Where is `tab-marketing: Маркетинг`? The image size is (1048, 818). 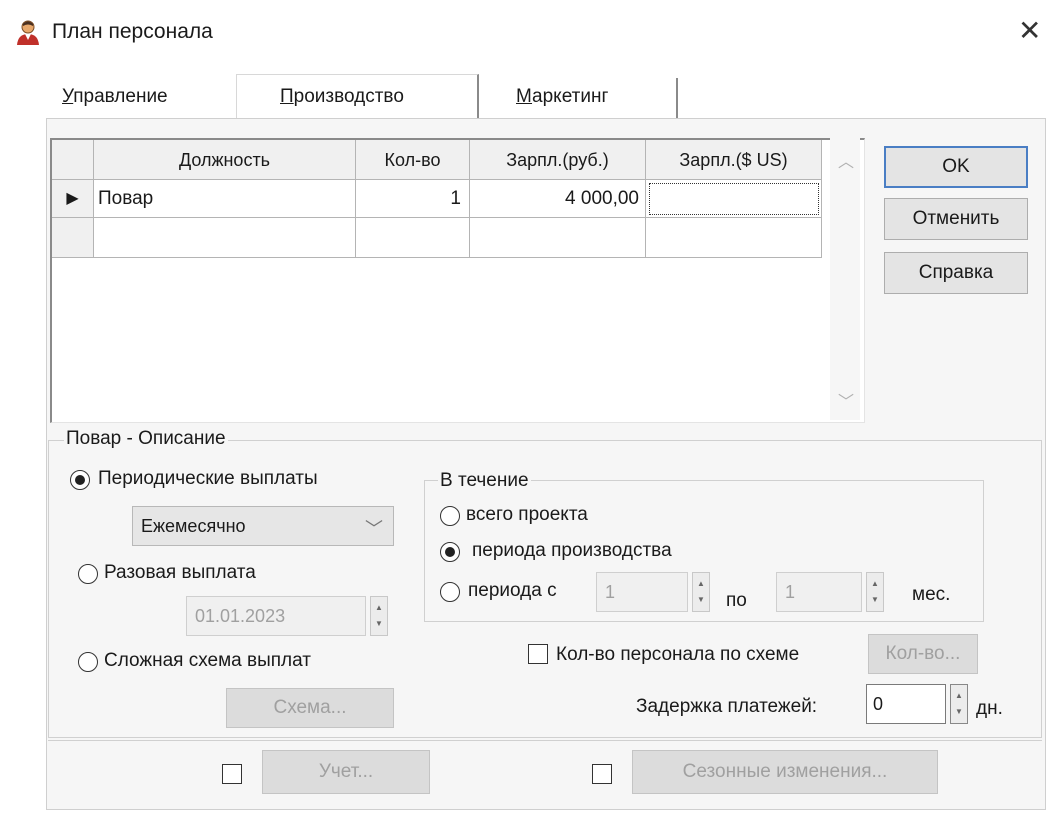 tab-marketing: Маркетинг is located at coordinates (562, 97).